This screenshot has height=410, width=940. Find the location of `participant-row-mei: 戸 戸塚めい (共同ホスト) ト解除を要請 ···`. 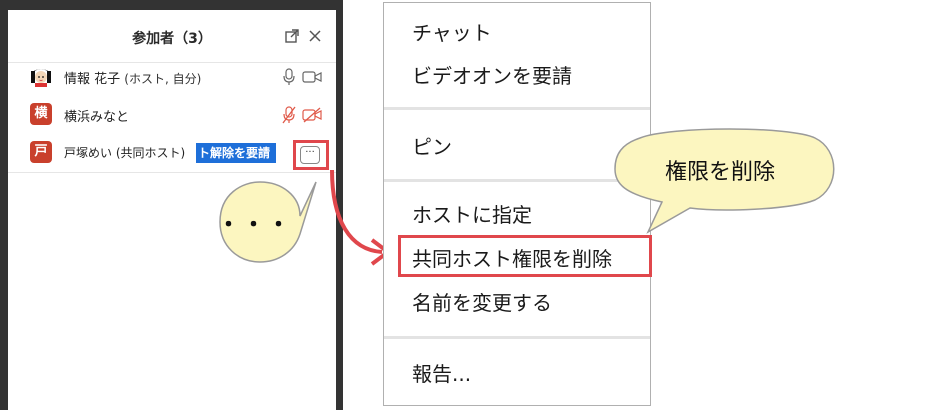

participant-row-mei: 戸 戸塚めい (共同ホスト) ト解除を要請 ··· is located at coordinates (172, 154).